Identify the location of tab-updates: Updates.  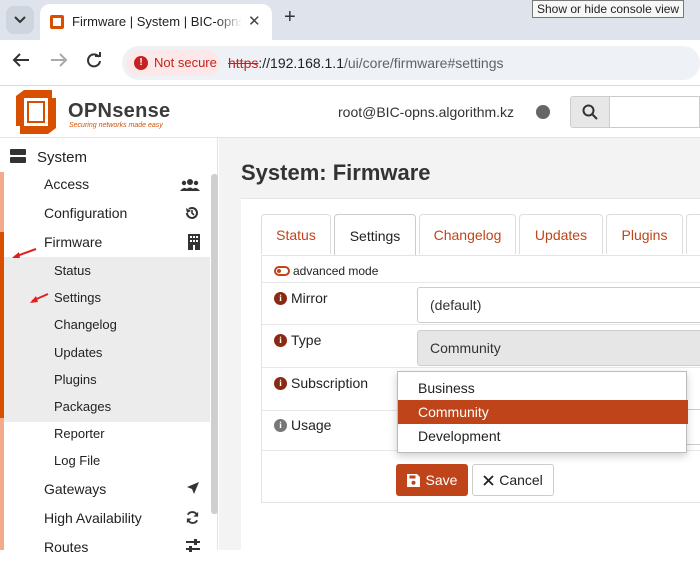
(561, 234).